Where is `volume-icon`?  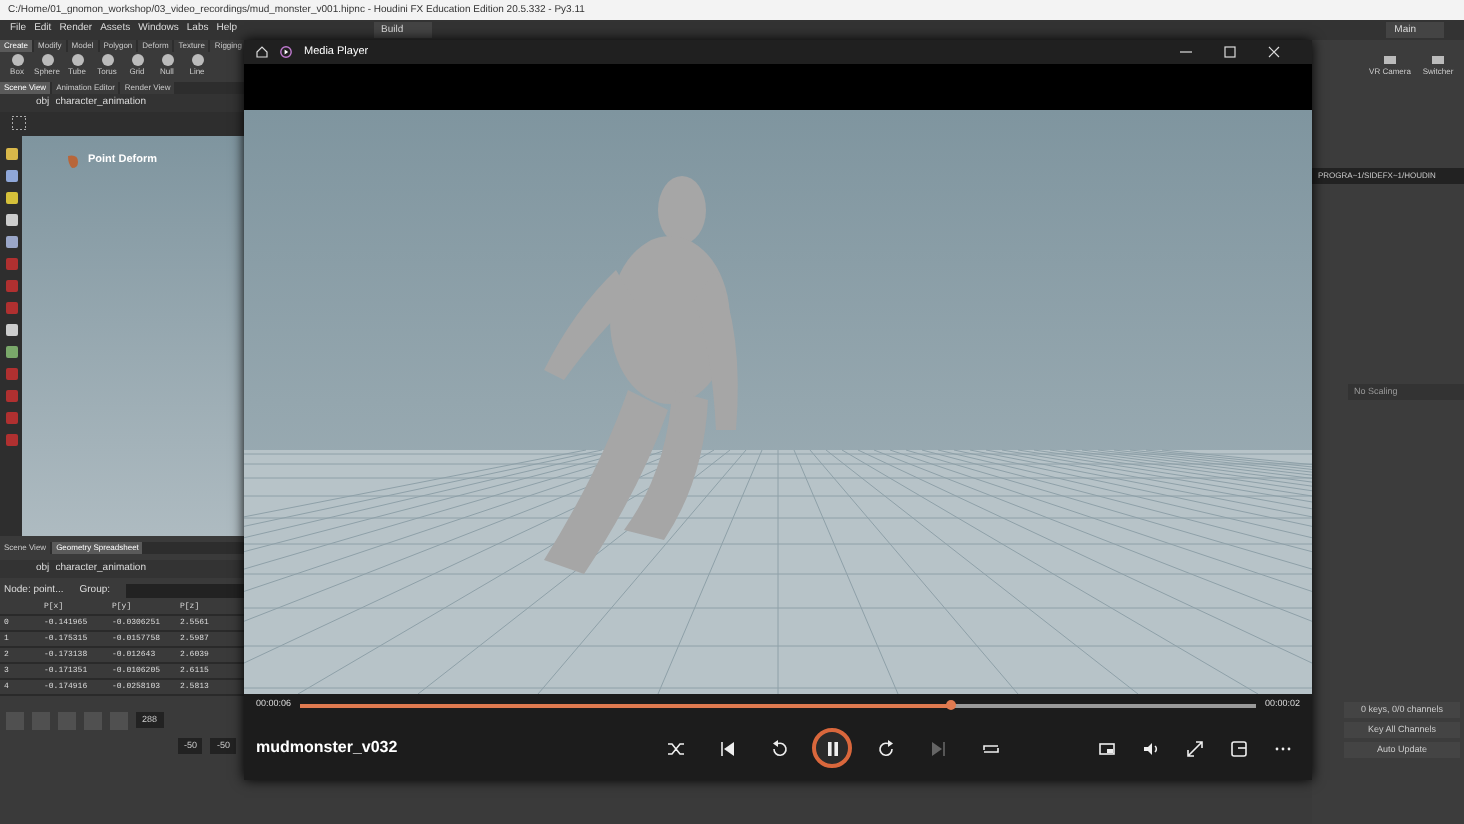 volume-icon is located at coordinates (1150, 748).